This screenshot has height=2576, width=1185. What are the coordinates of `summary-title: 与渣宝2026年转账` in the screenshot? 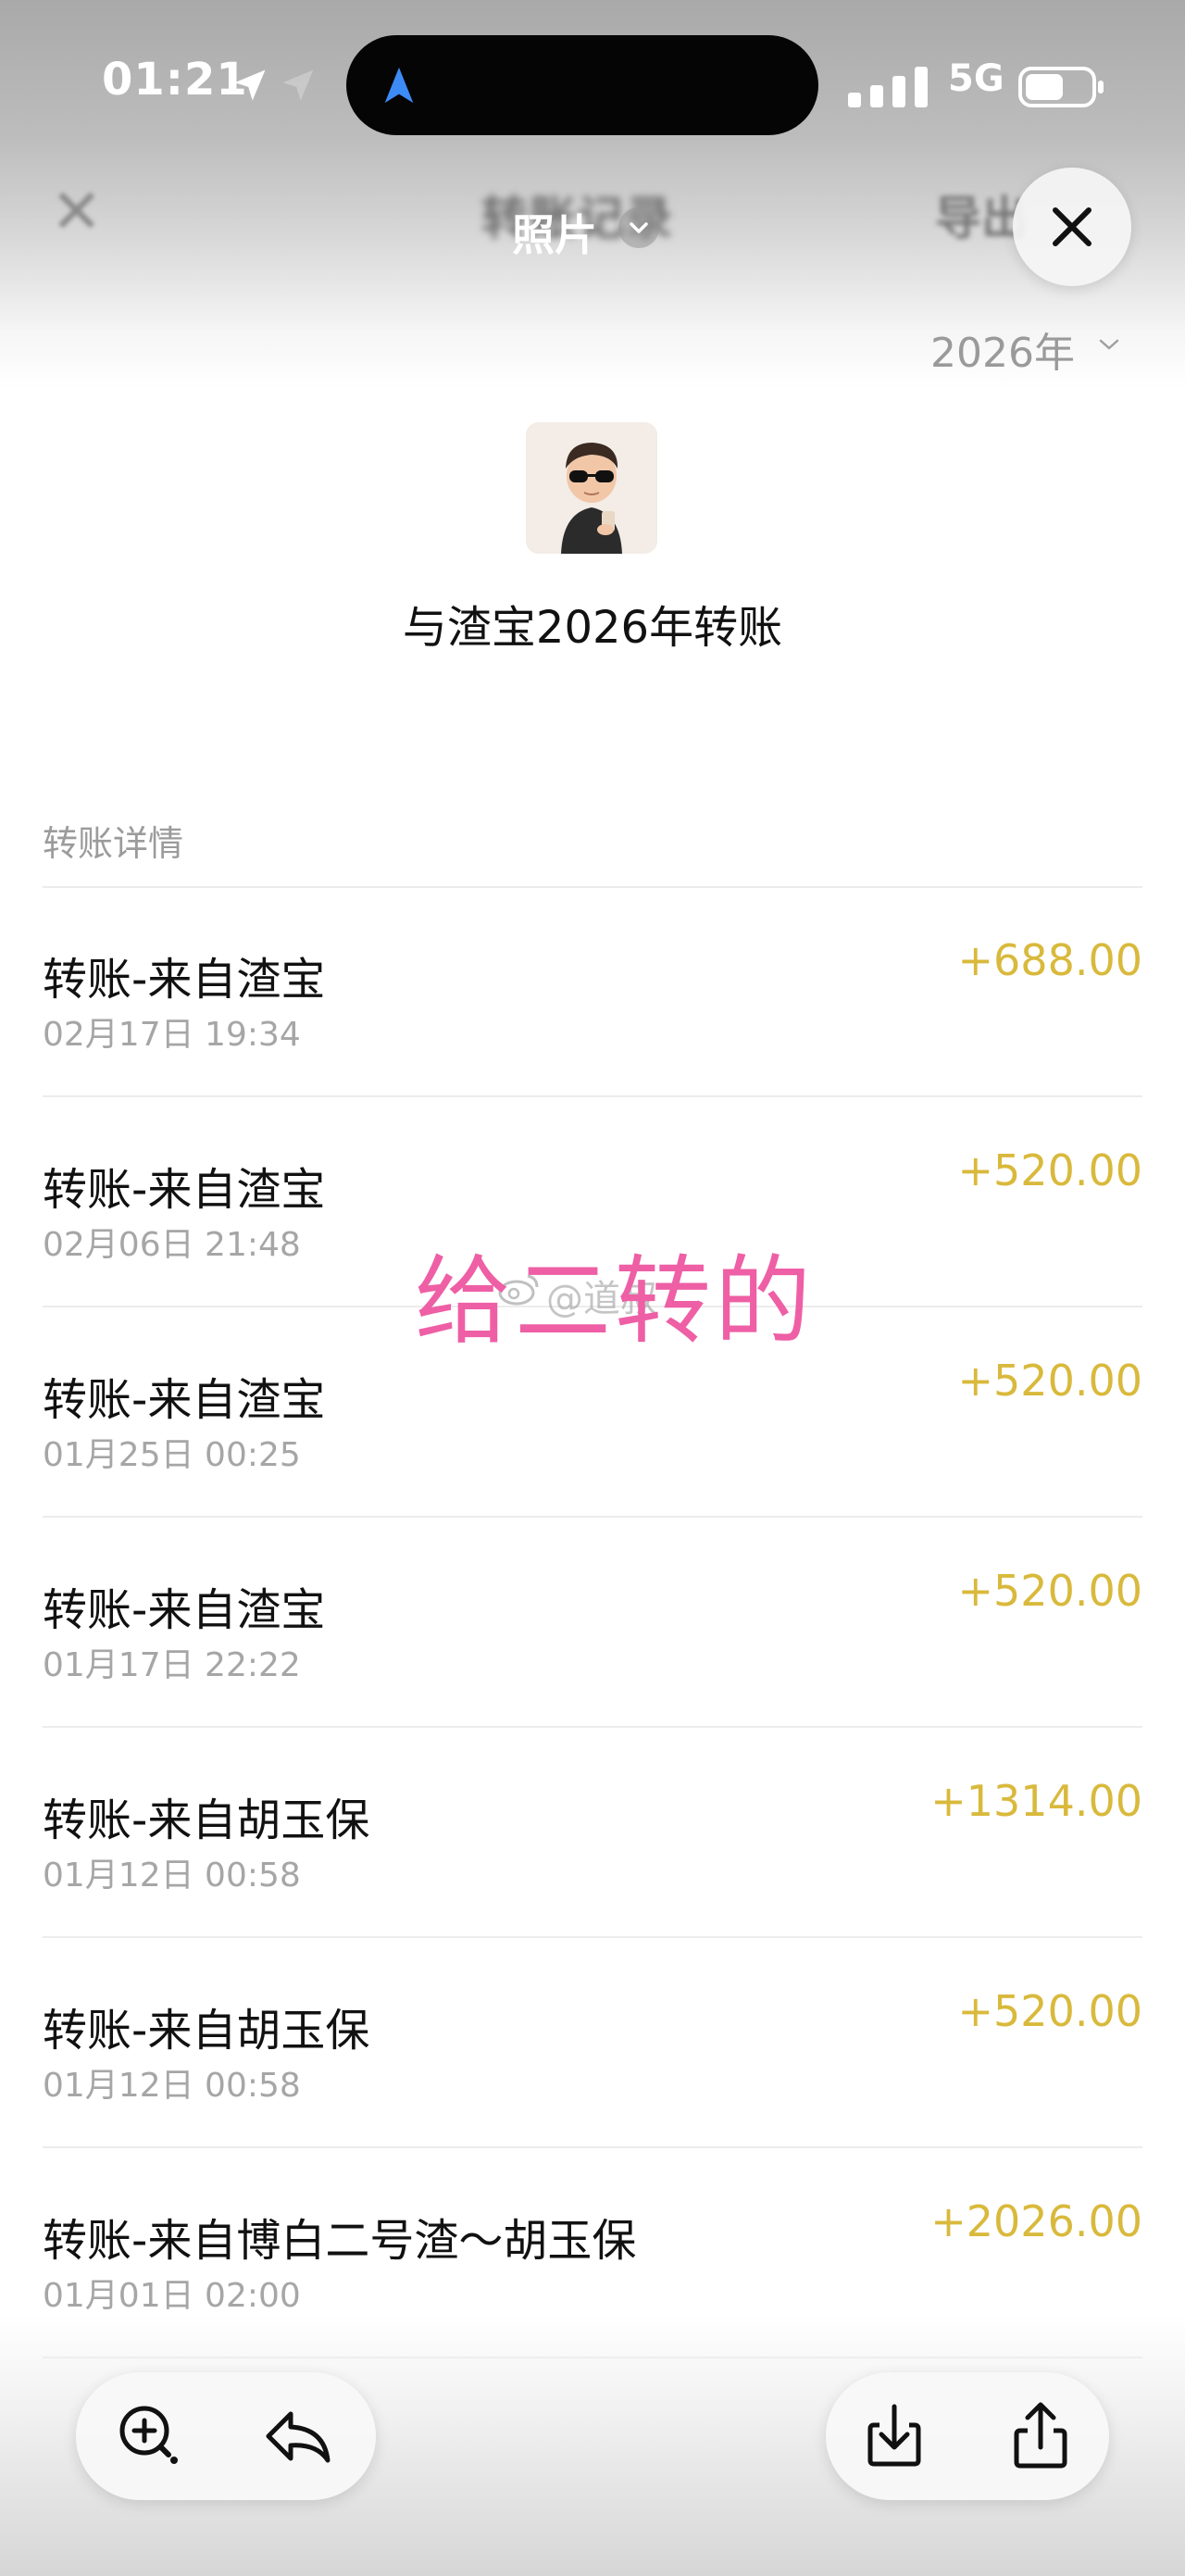 It's located at (592, 628).